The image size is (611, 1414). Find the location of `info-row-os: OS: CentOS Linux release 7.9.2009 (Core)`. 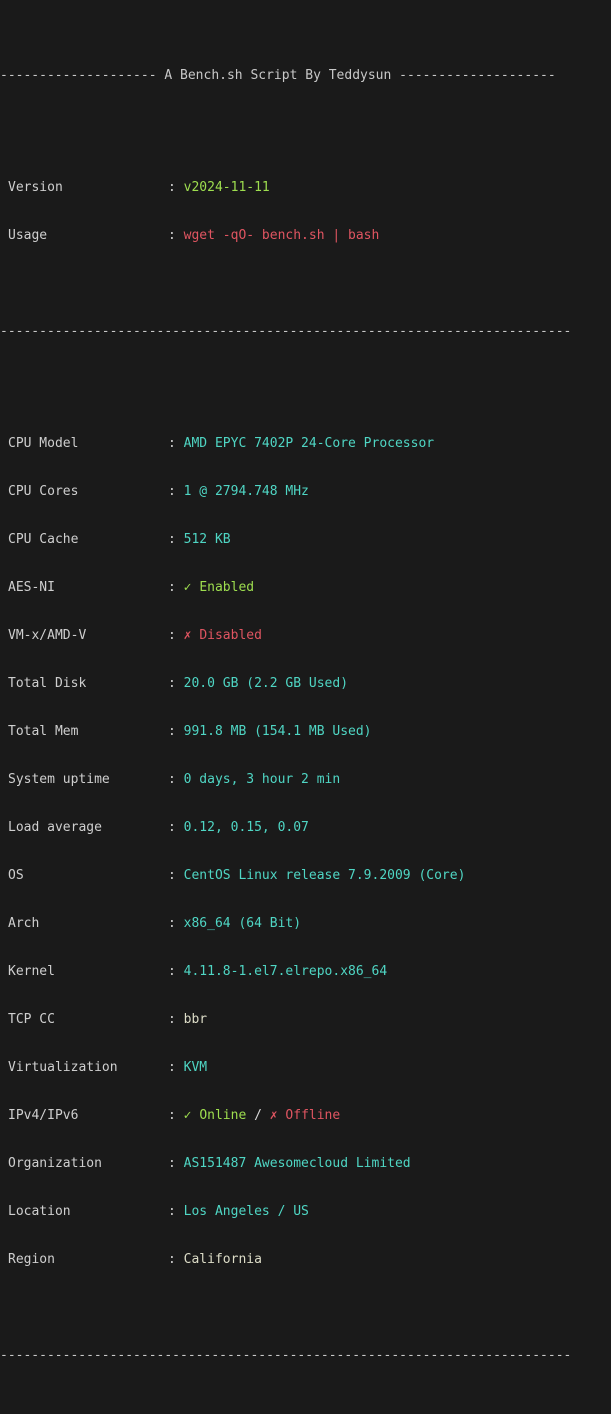

info-row-os: OS: CentOS Linux release 7.9.2009 (Core) is located at coordinates (305, 876).